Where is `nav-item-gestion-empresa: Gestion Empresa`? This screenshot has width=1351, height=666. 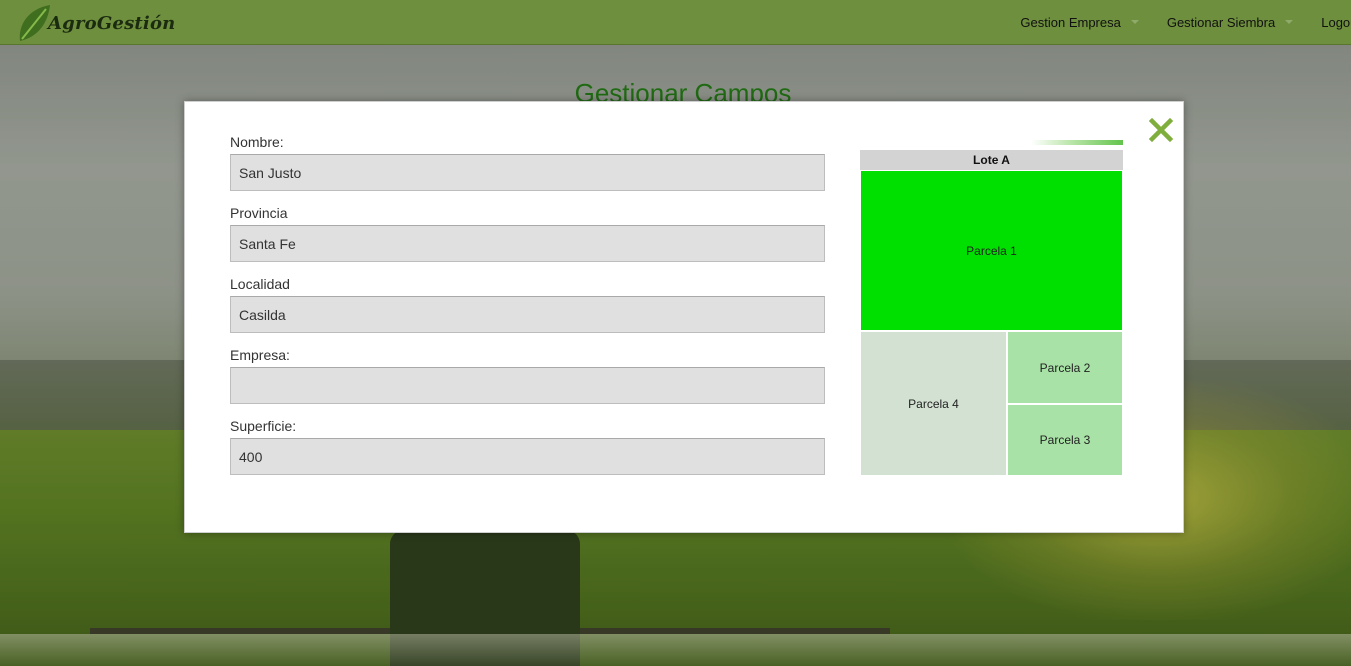
nav-item-gestion-empresa: Gestion Empresa is located at coordinates (1079, 22).